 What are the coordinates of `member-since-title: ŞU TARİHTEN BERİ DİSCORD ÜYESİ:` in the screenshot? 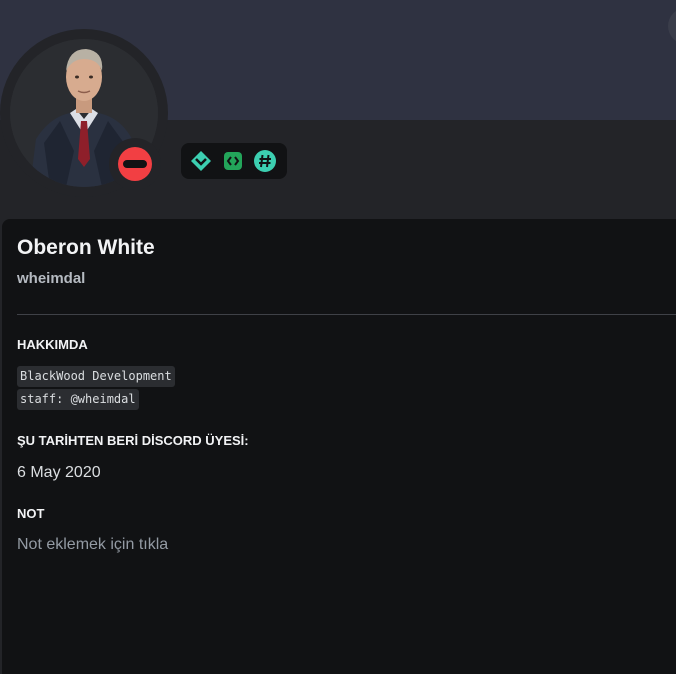 It's located at (133, 440).